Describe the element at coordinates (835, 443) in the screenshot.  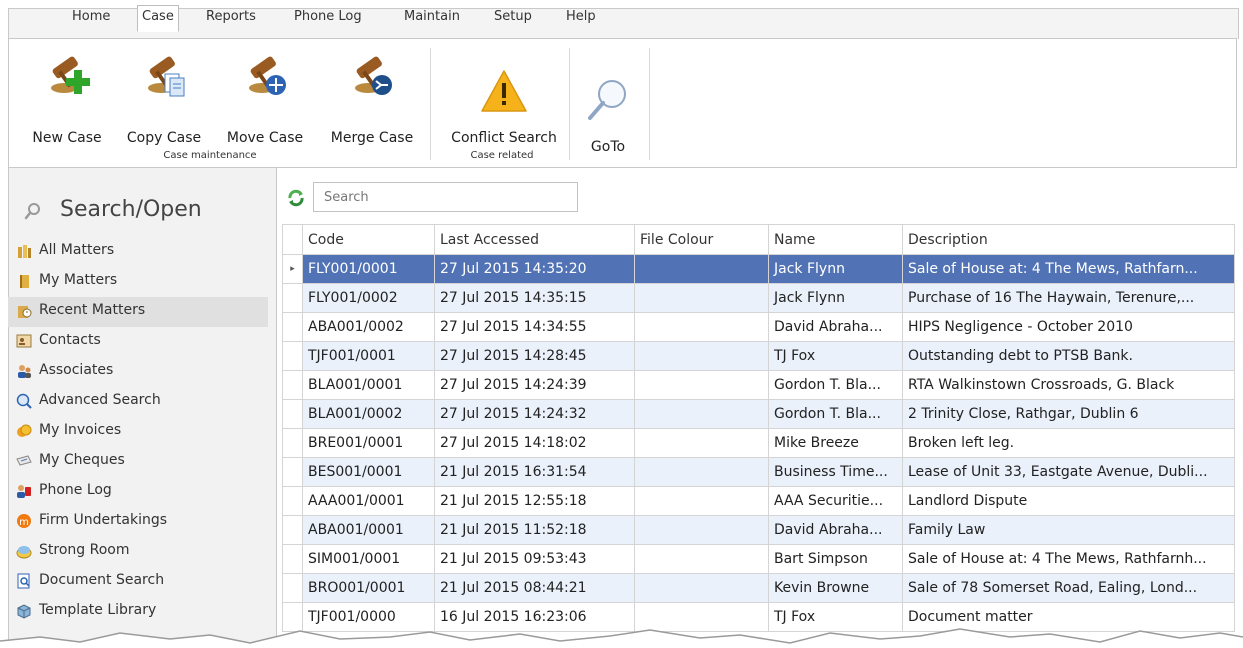
I see `cell-name: Mike Breeze` at that location.